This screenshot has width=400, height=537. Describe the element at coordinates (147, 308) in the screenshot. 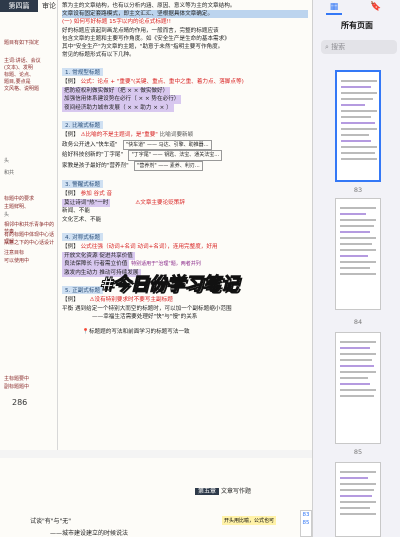

I see `example-row: 平衡 遇到给定一个特别大而空的标题时，可以加一个副标题缩小范围` at that location.